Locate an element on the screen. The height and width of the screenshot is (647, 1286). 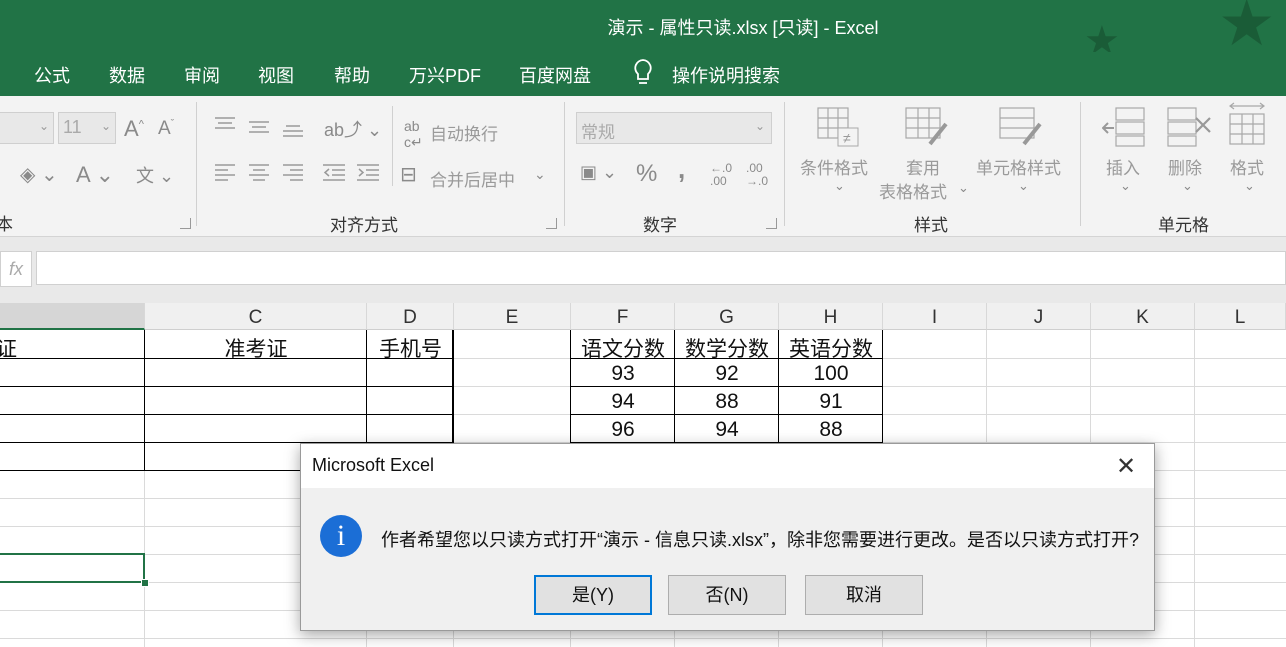
menu-formulas: 公式 is located at coordinates (52, 75).